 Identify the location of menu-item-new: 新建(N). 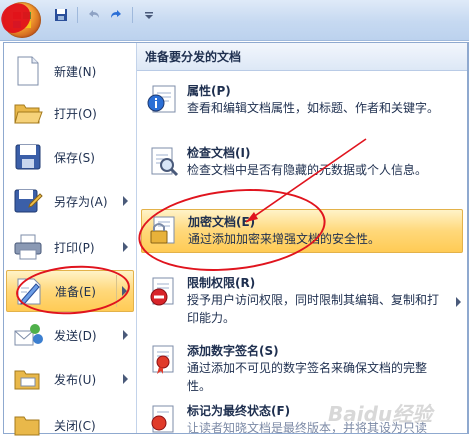
(70, 71).